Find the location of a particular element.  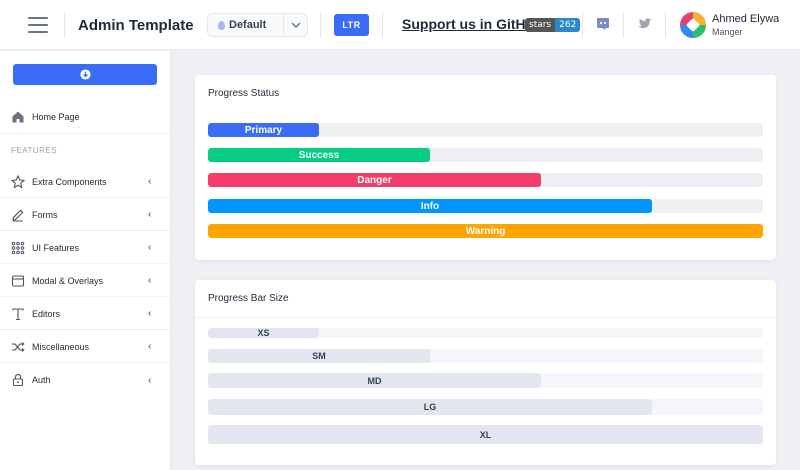

progress-label: Success is located at coordinates (319, 155).